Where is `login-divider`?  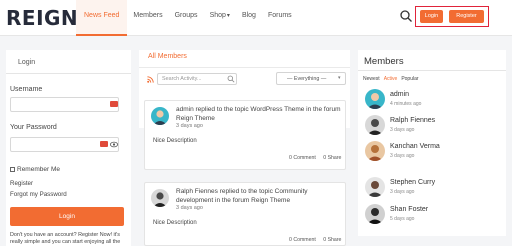
login-divider is located at coordinates (68, 73).